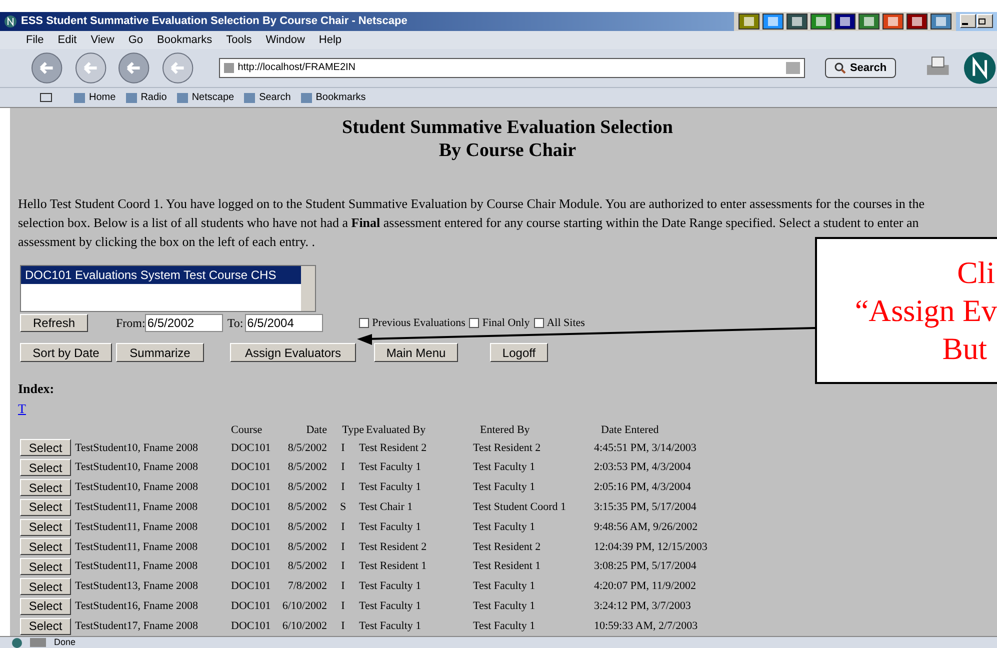  What do you see at coordinates (17, 643) in the screenshot?
I see `netscape-status-icon` at bounding box center [17, 643].